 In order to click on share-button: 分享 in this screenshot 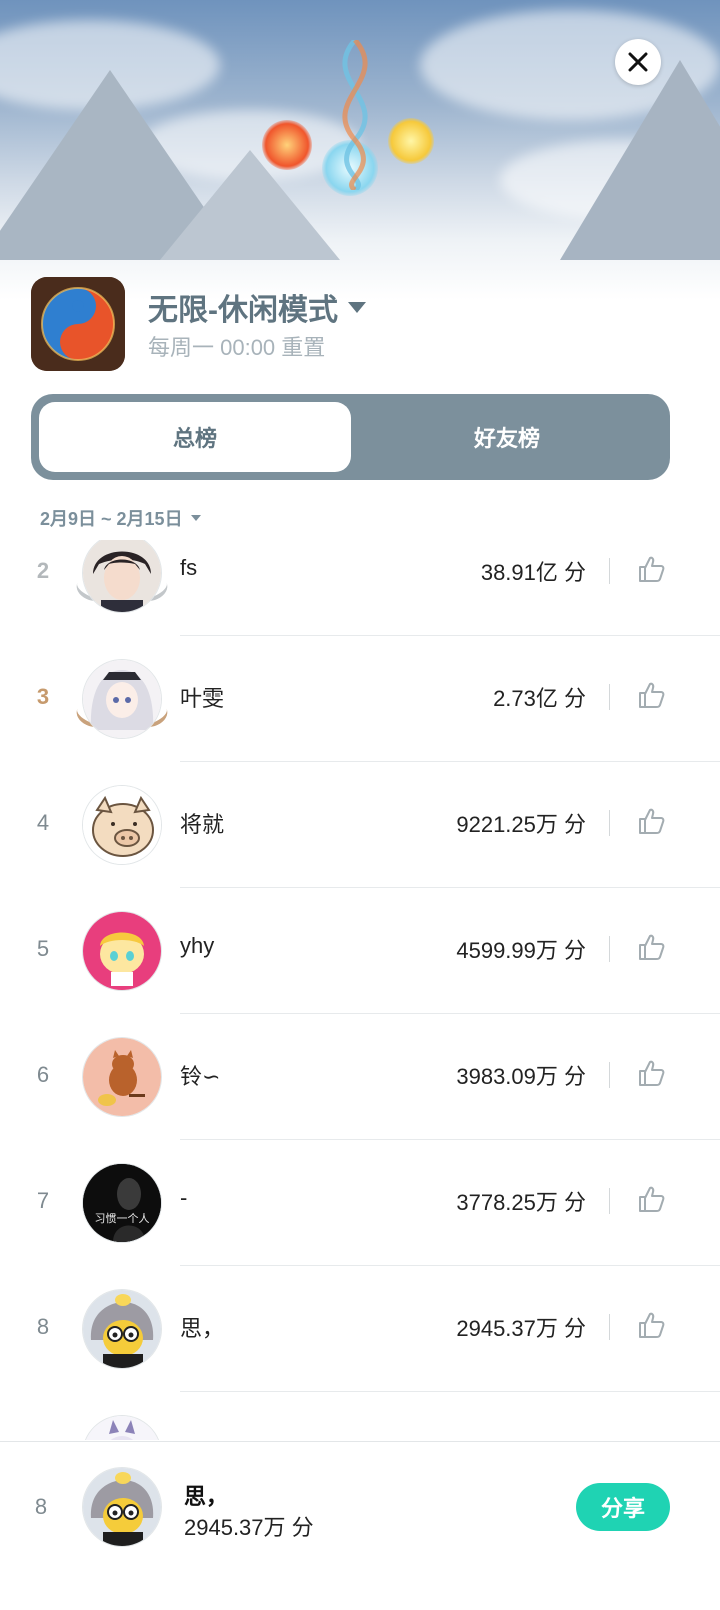, I will do `click(623, 1507)`.